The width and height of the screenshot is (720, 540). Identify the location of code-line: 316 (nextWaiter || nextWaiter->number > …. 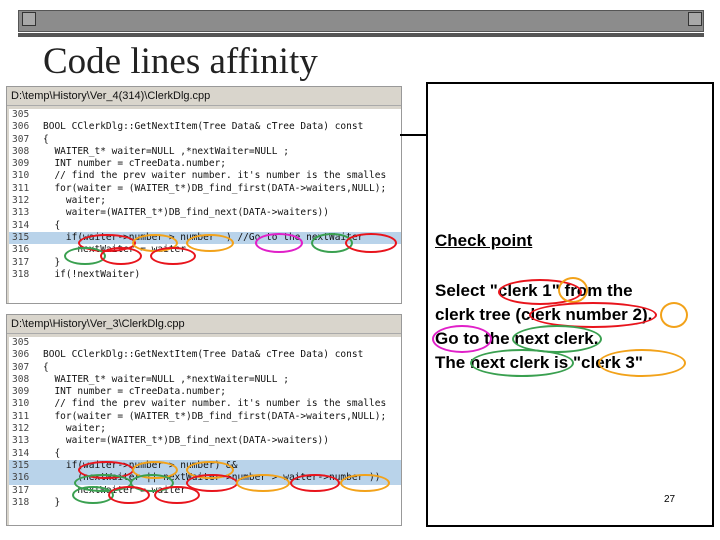
(205, 478).